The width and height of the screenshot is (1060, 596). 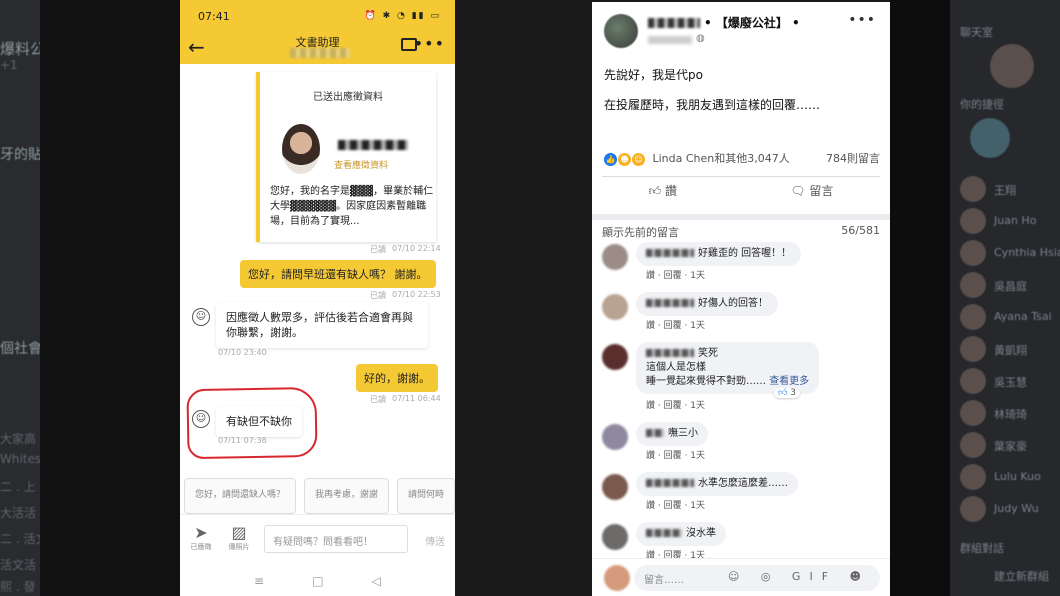 I want to click on section-divider, so click(x=741, y=217).